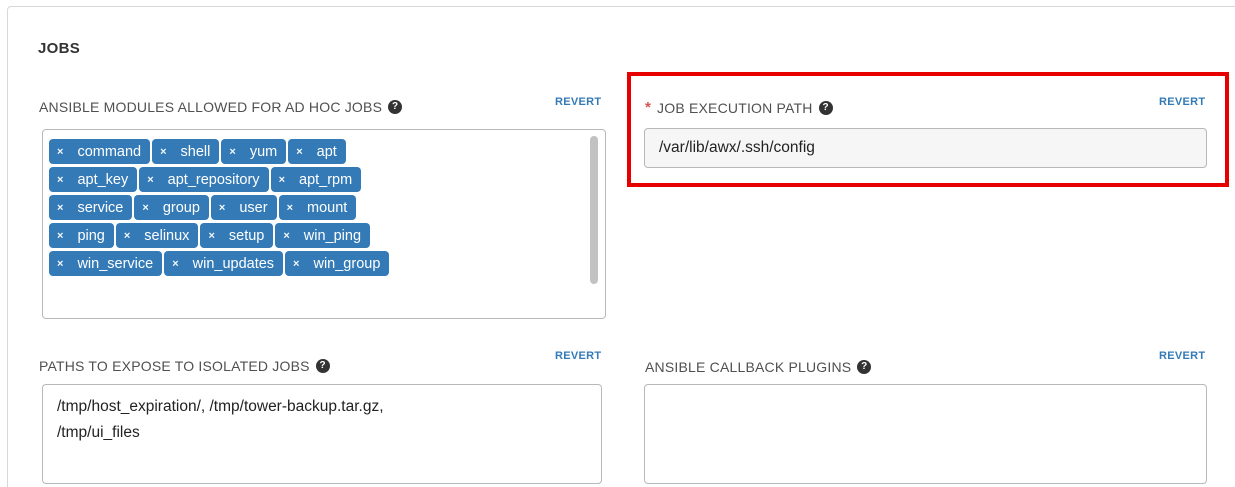  I want to click on module-tag: × apt, so click(317, 151).